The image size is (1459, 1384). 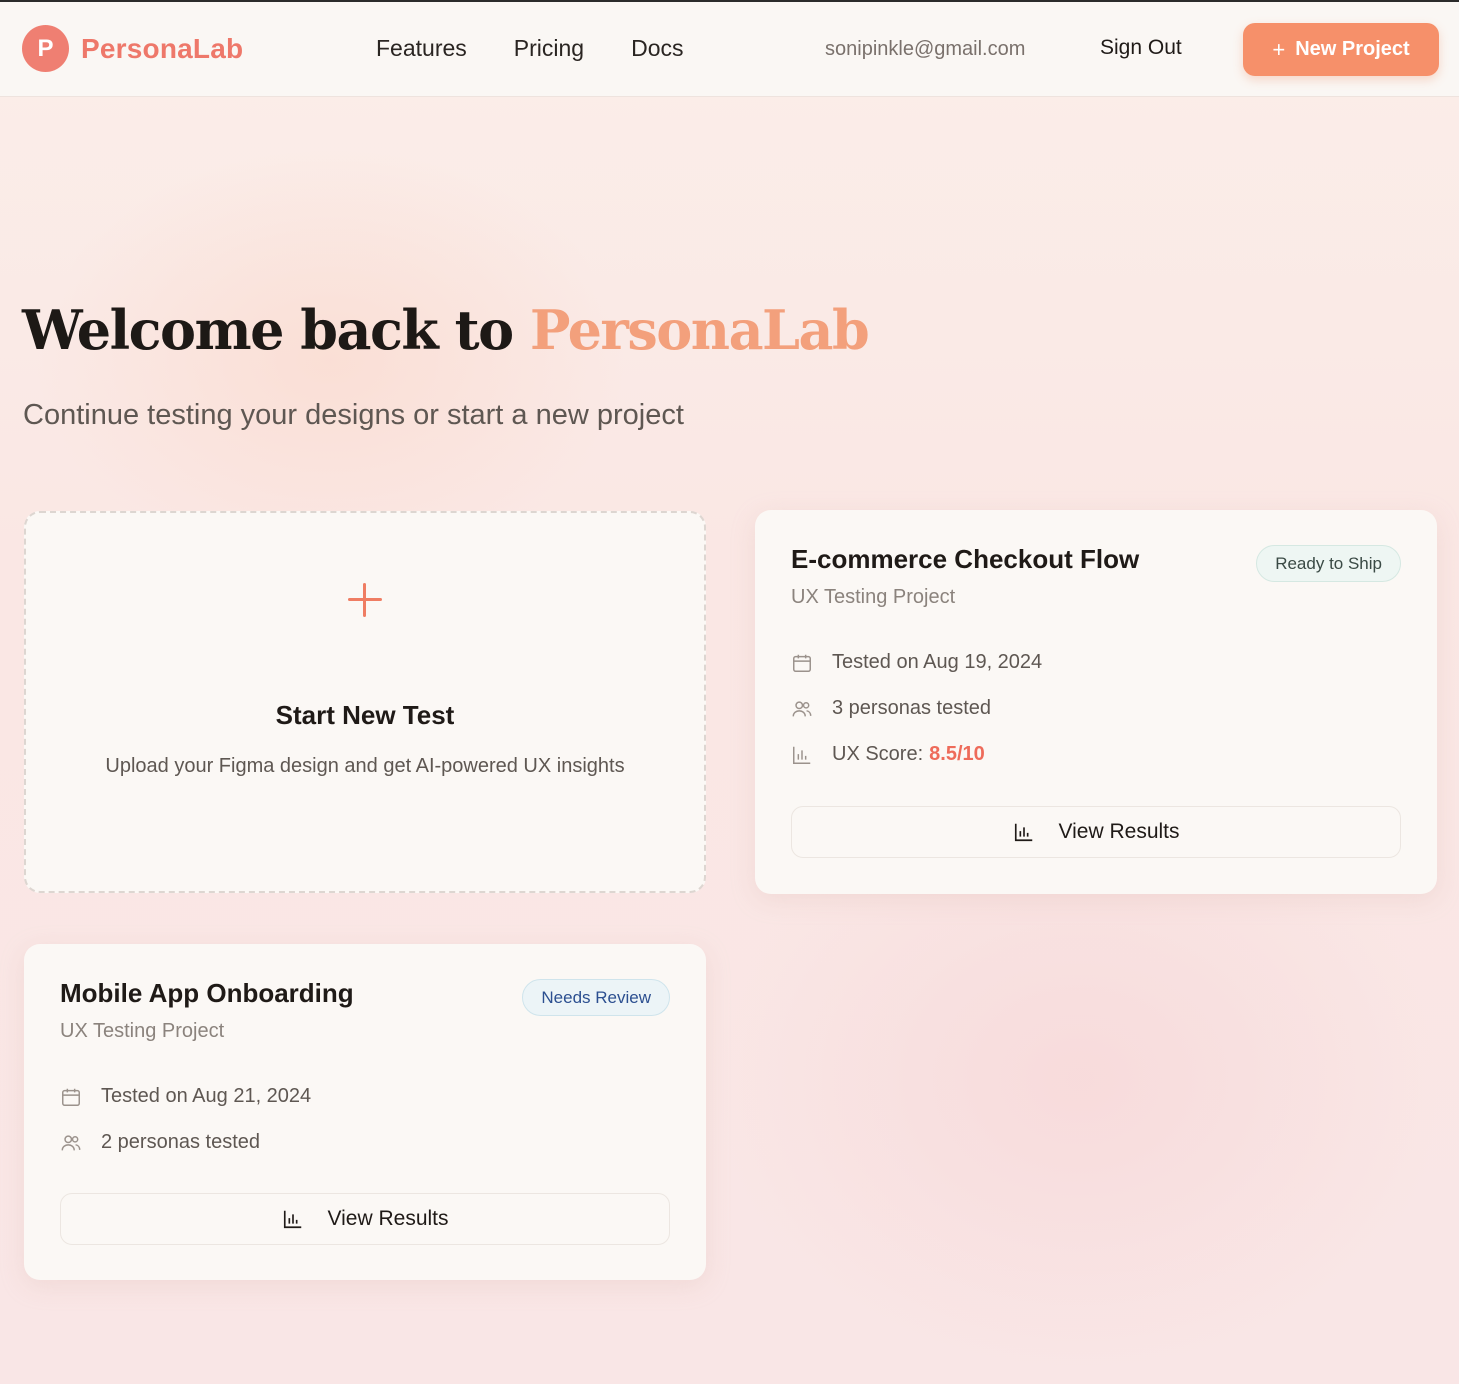 What do you see at coordinates (206, 1096) in the screenshot?
I see `tested-date: Tested on Aug 21, 2024` at bounding box center [206, 1096].